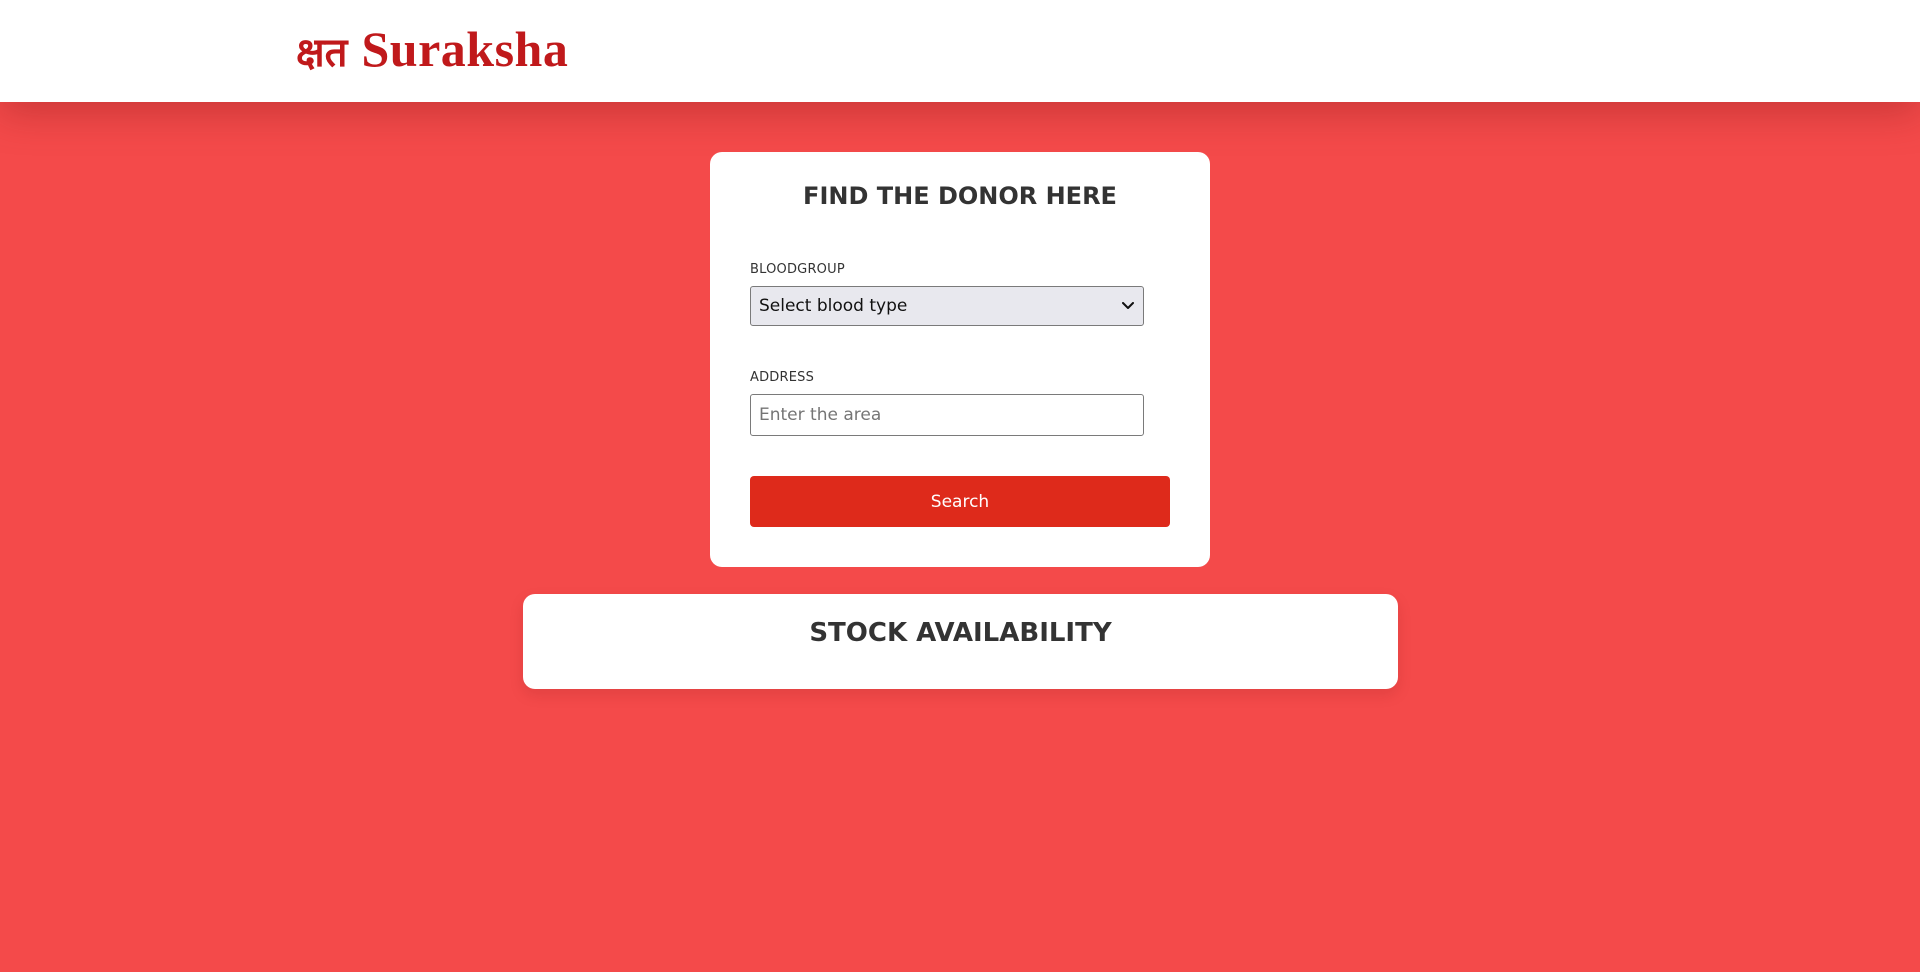  I want to click on address-input, so click(947, 415).